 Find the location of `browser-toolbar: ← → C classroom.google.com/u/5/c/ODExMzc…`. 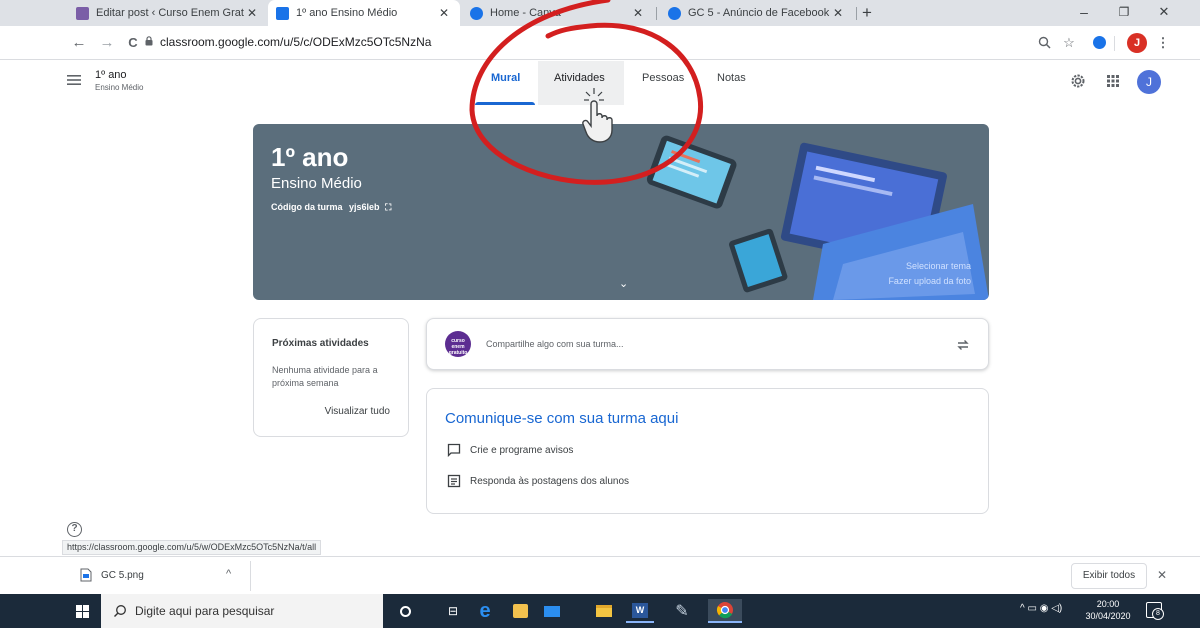

browser-toolbar: ← → C classroom.google.com/u/5/c/ODExMzc… is located at coordinates (600, 43).